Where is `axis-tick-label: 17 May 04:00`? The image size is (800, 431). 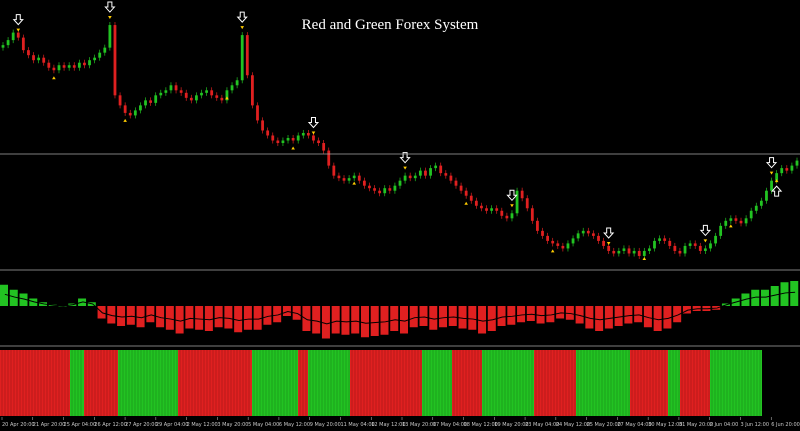
axis-tick-label: 17 May 04:00 is located at coordinates (450, 425).